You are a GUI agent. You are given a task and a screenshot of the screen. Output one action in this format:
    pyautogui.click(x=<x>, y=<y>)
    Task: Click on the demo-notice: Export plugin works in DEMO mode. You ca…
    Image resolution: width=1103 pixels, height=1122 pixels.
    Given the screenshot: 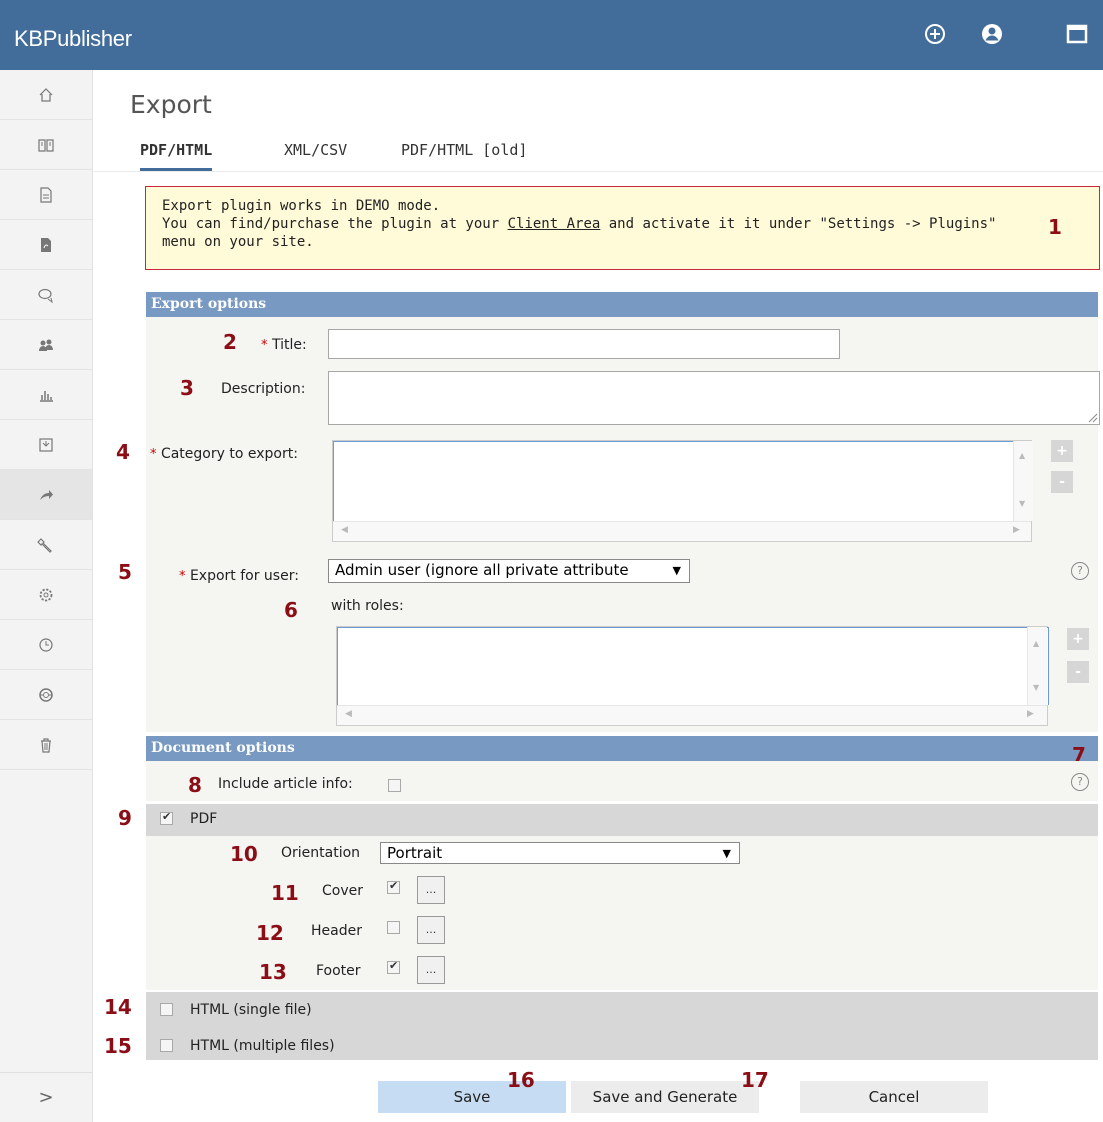 What is the action you would take?
    pyautogui.click(x=622, y=228)
    